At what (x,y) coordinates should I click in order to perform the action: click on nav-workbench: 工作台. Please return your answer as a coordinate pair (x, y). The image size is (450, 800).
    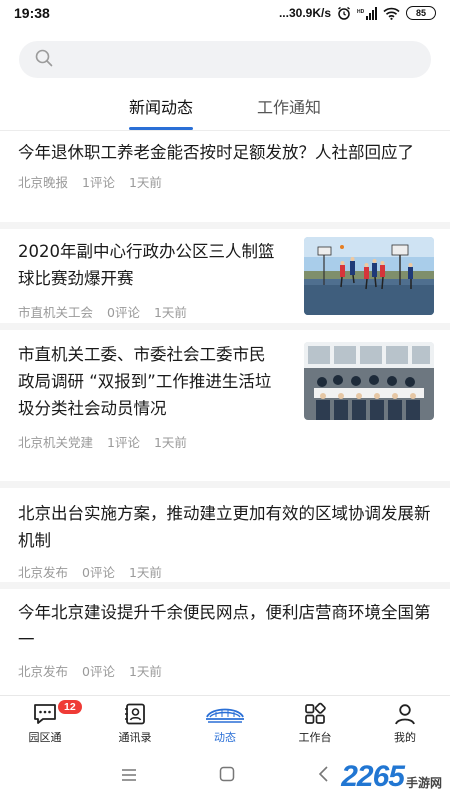
    Looking at the image, I should click on (315, 723).